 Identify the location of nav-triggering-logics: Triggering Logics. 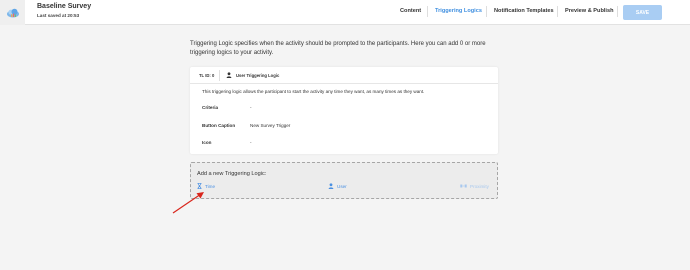
(458, 11).